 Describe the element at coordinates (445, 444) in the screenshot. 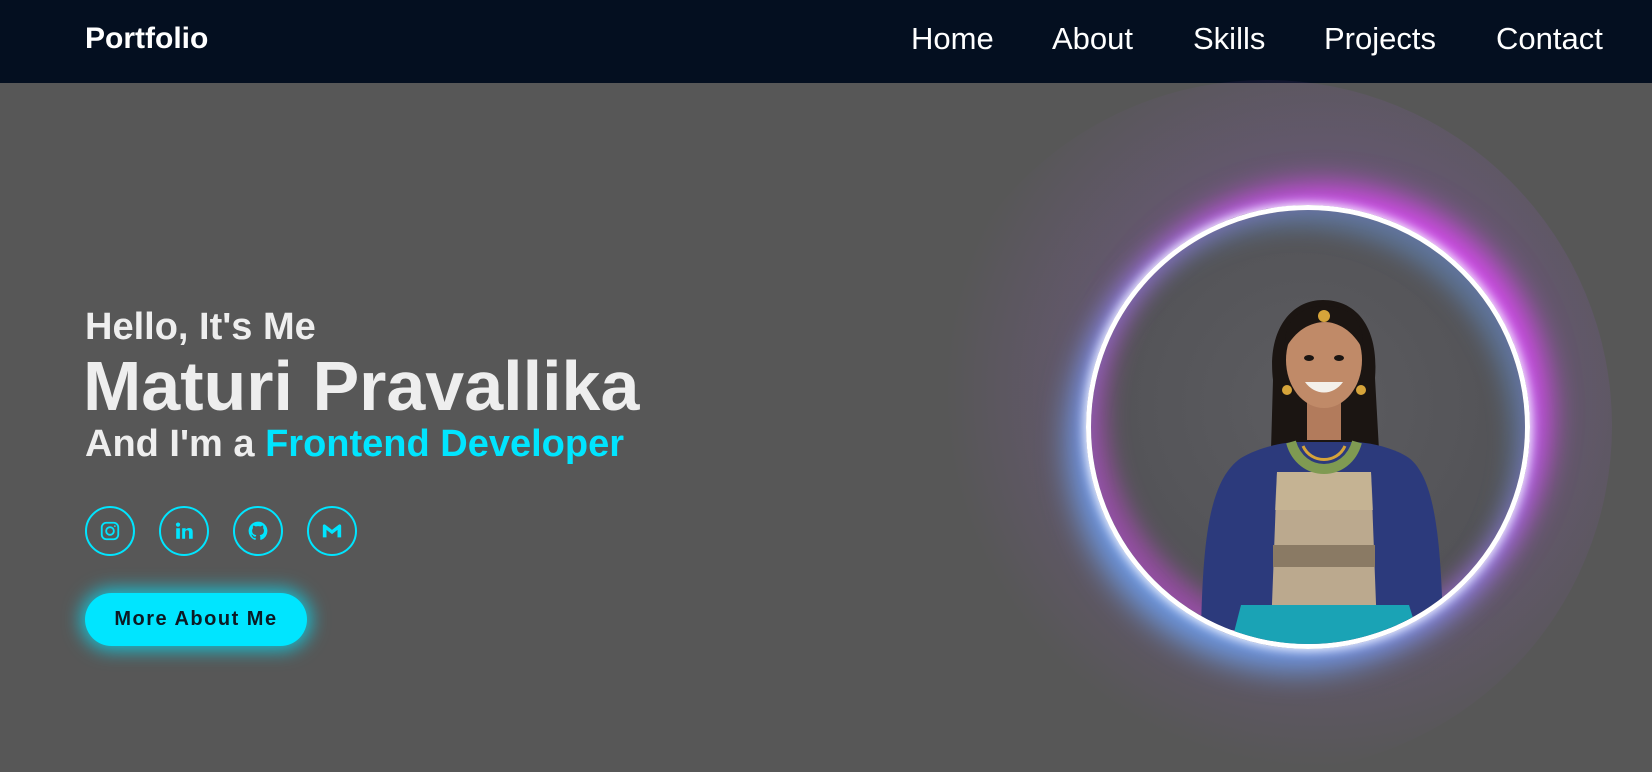

I see `hero-role-highlight: Frontend Developer` at that location.